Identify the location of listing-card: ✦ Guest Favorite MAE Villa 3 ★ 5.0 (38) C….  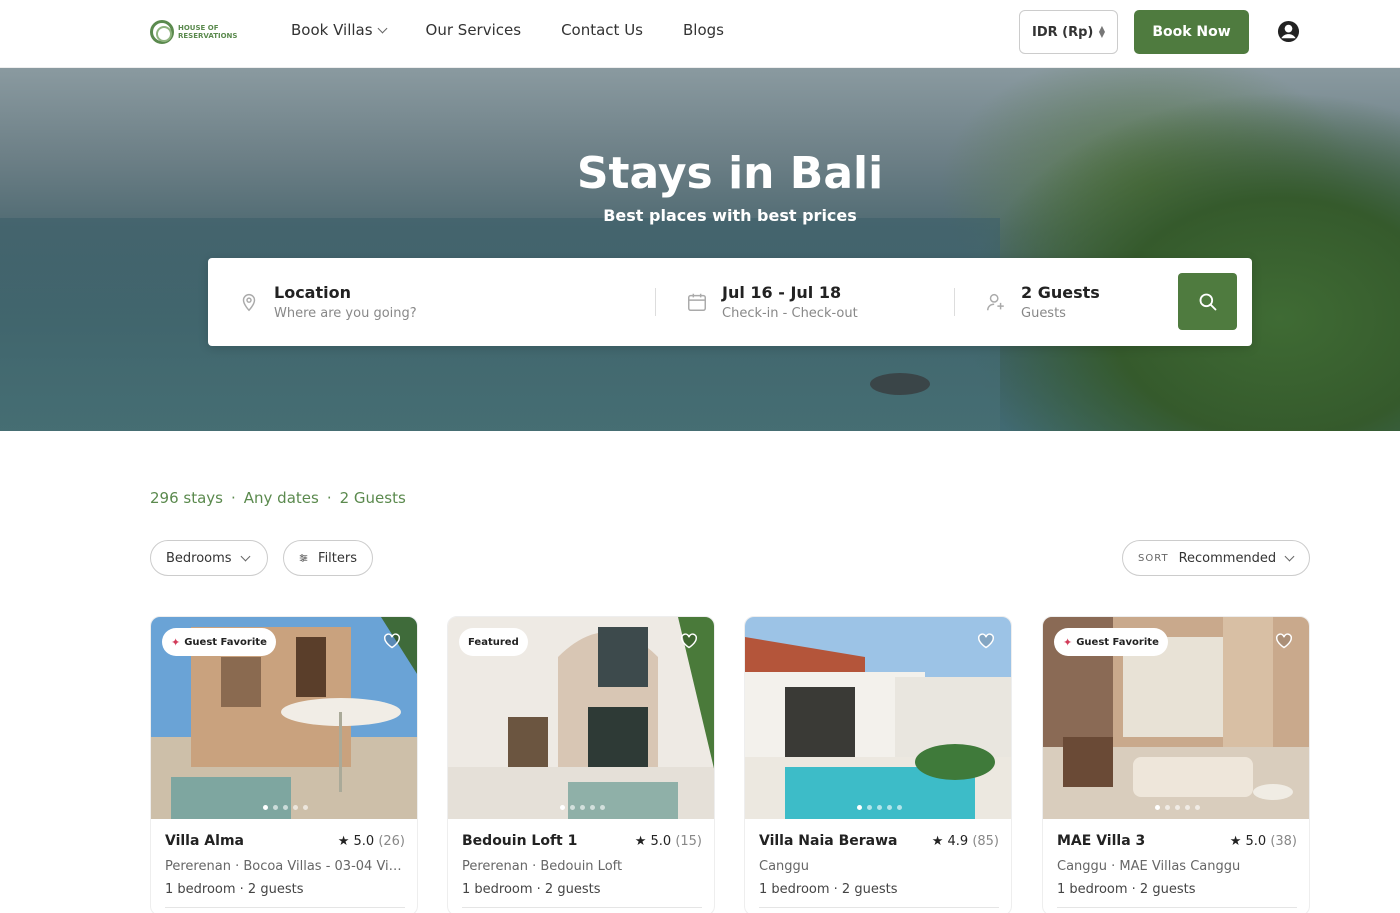
(1176, 764).